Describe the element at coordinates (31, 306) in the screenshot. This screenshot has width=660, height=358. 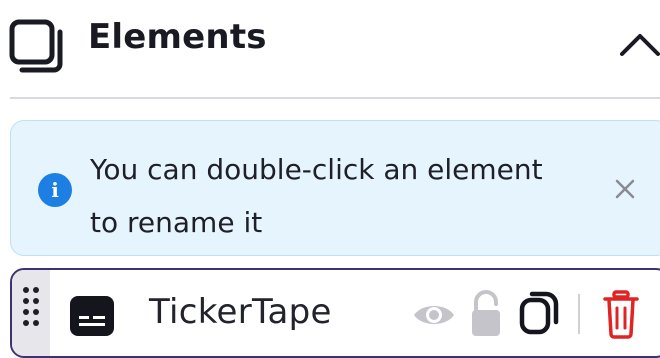
I see `drag-handle-icon` at that location.